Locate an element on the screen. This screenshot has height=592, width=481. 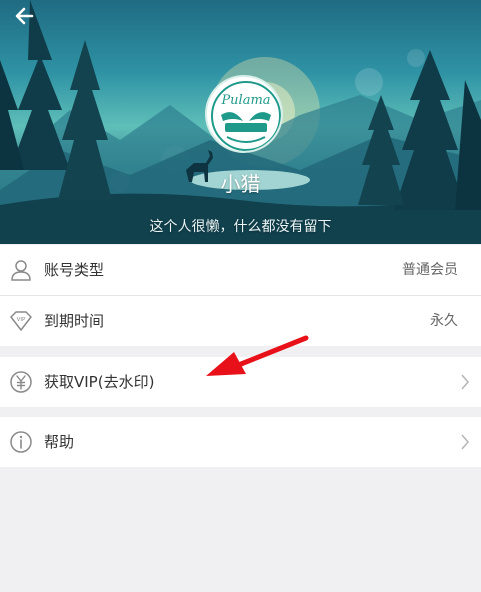
back-arrow-icon is located at coordinates (27, 17).